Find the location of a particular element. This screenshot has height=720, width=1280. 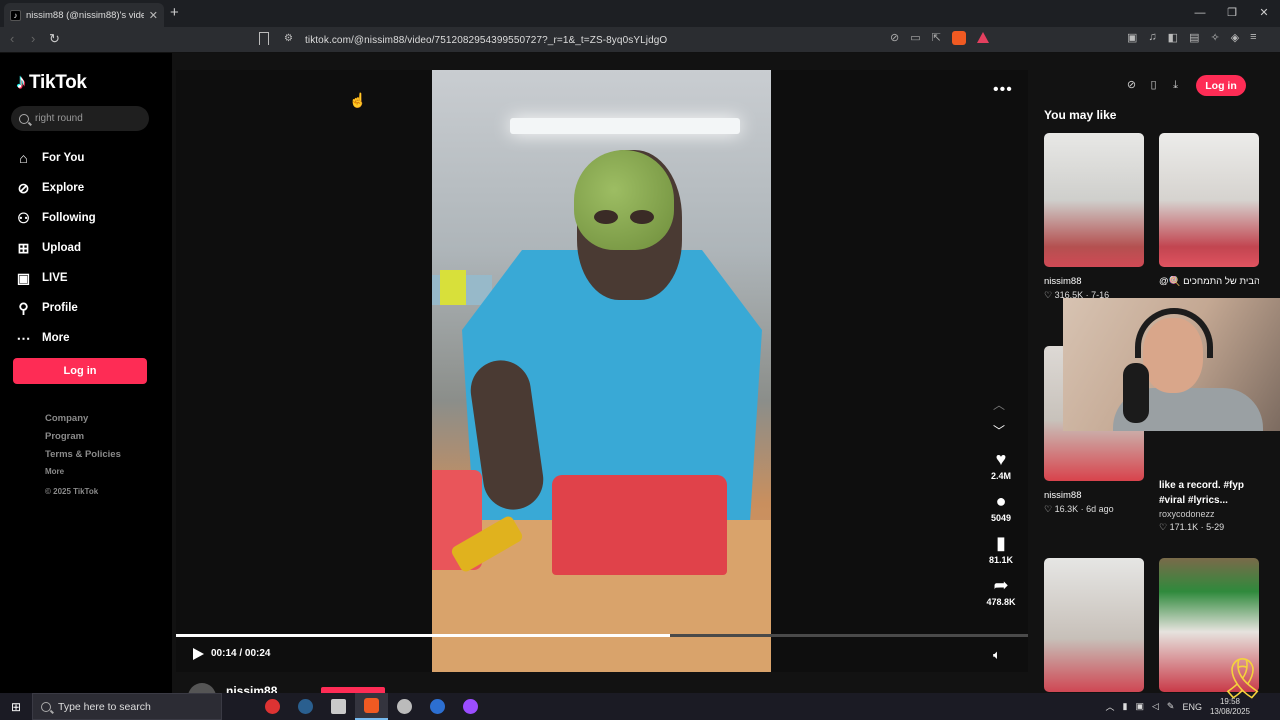

site-info-icon: ⚙ is located at coordinates (288, 38).